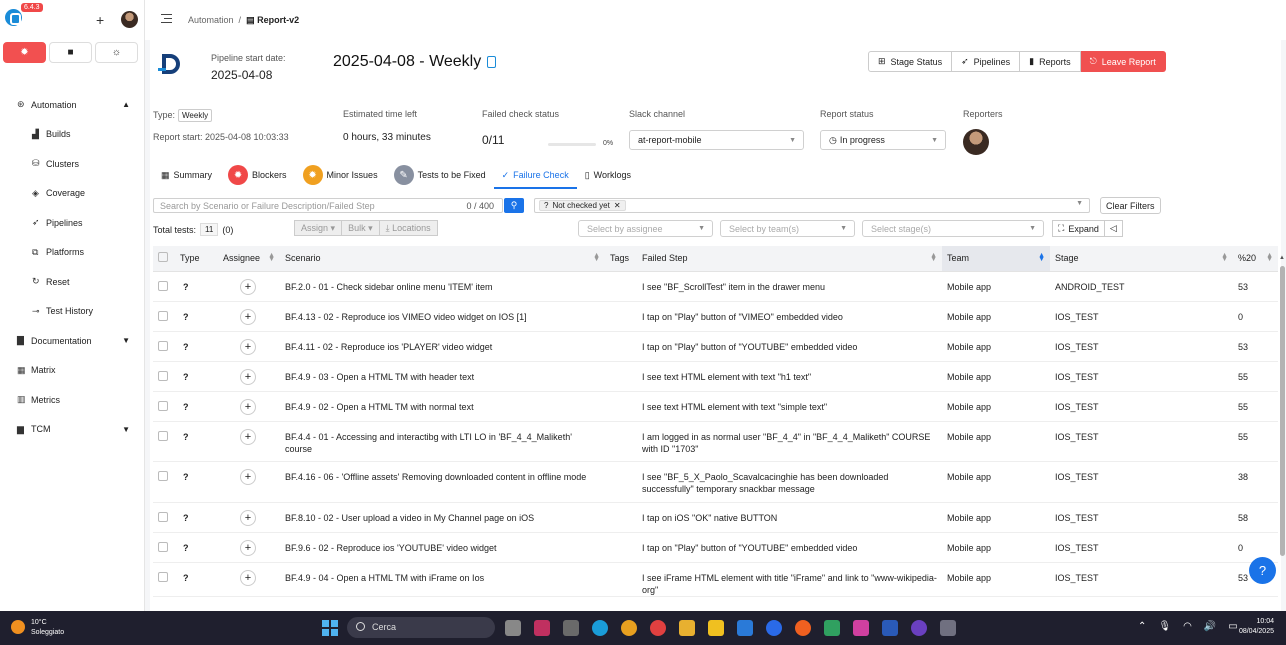 Image resolution: width=1286 pixels, height=645 pixels. What do you see at coordinates (72, 253) in the screenshot?
I see `sidebar-item-platforms: ⧉ Platforms` at bounding box center [72, 253].